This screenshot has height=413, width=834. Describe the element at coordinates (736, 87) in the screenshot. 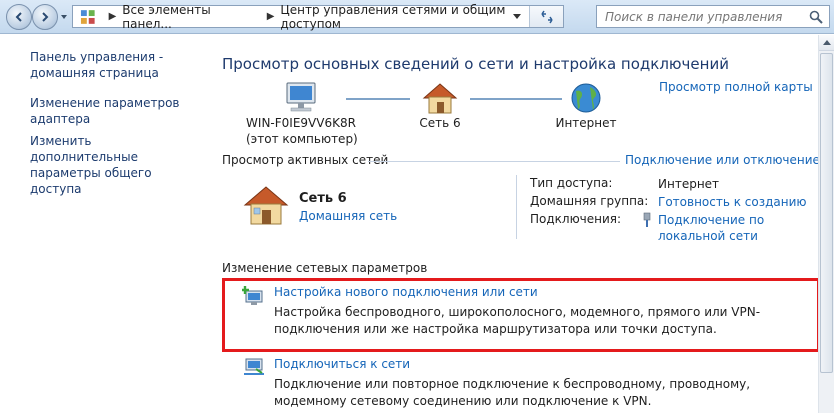

I see `full-map-link: Просмотр полной карты` at that location.